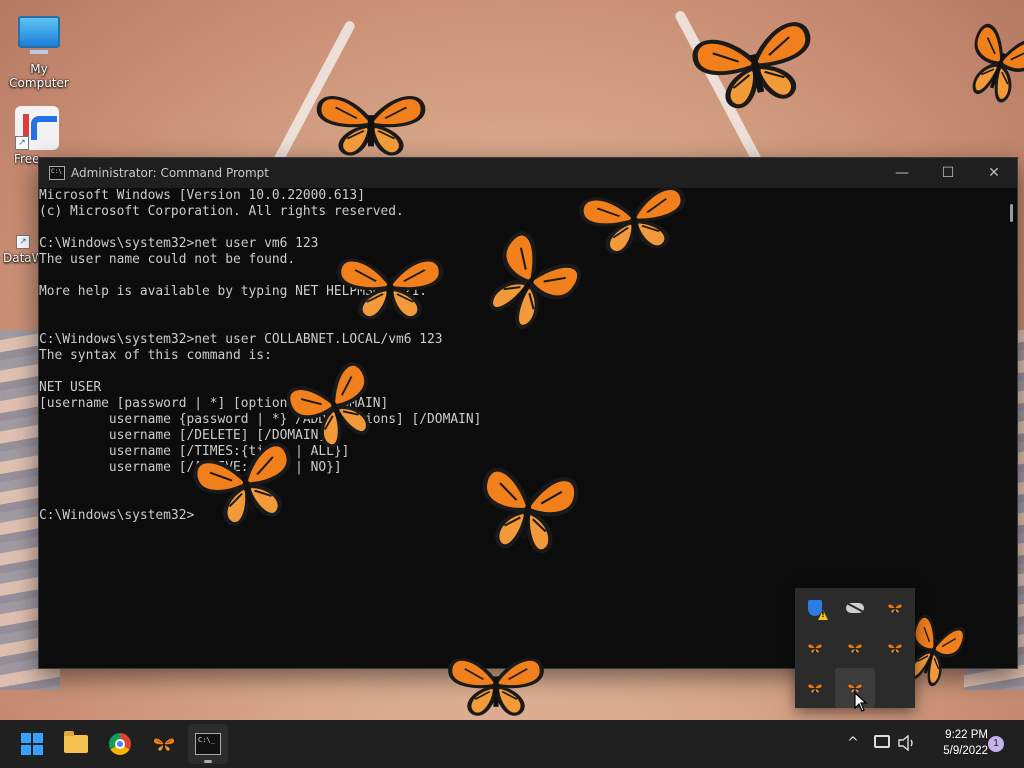 Image resolution: width=1024 pixels, height=768 pixels. I want to click on taskbar-command-prompt, so click(208, 744).